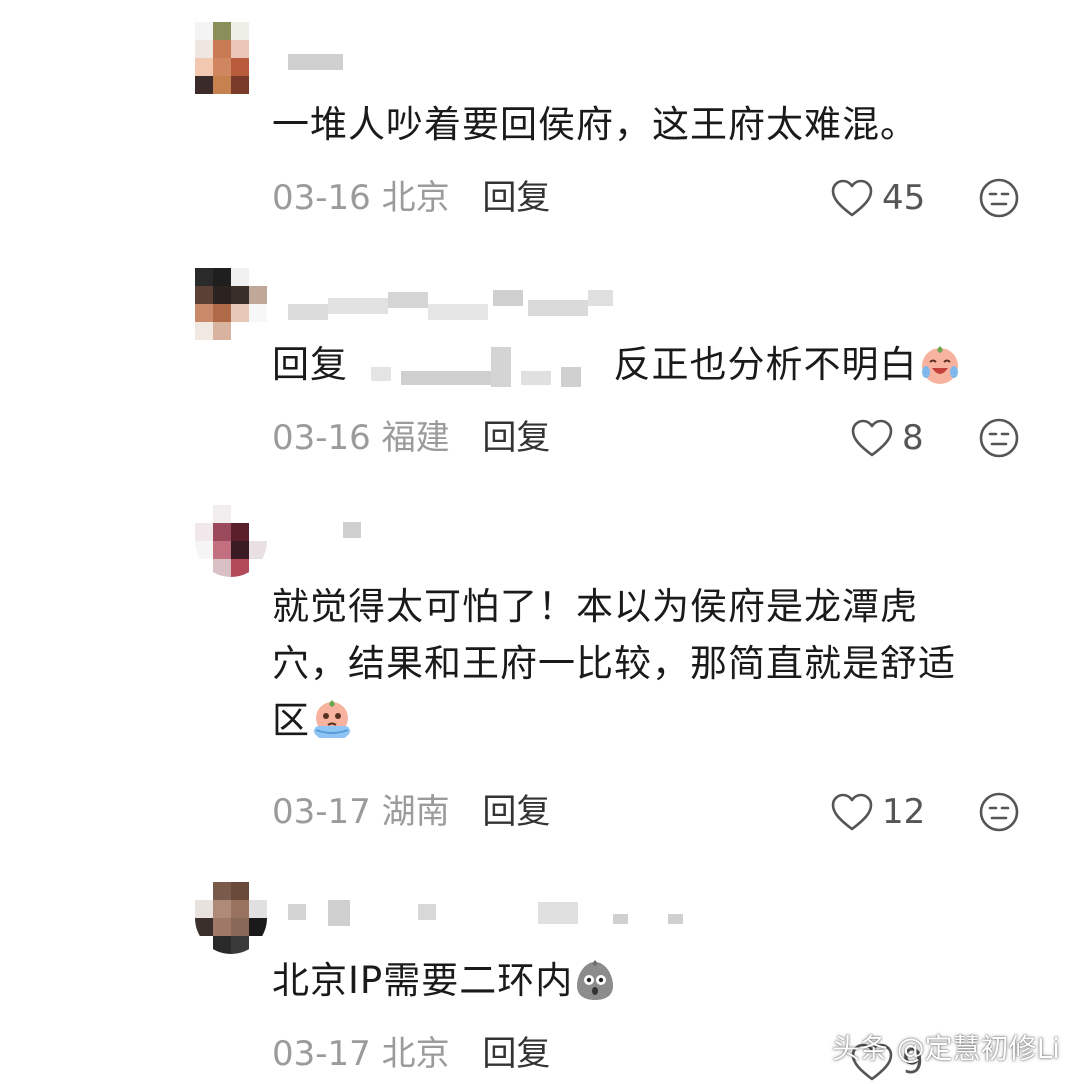  What do you see at coordinates (945, 1048) in the screenshot?
I see `watermark: 头条 @定慧初修Li` at bounding box center [945, 1048].